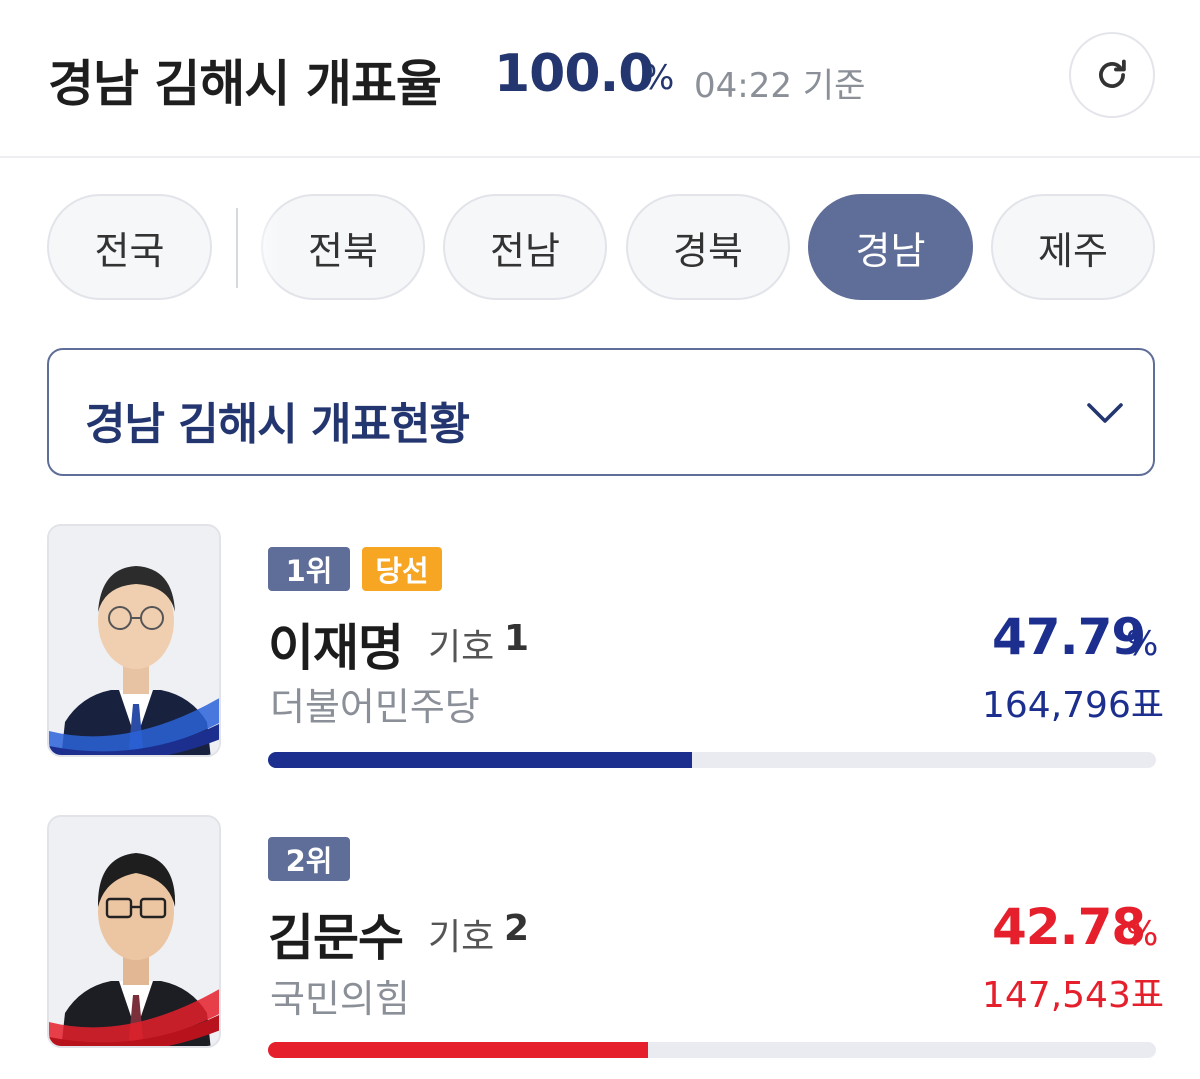 The height and width of the screenshot is (1079, 1200). Describe the element at coordinates (1069, 927) in the screenshot. I see `vote-percent: 42.78` at that location.